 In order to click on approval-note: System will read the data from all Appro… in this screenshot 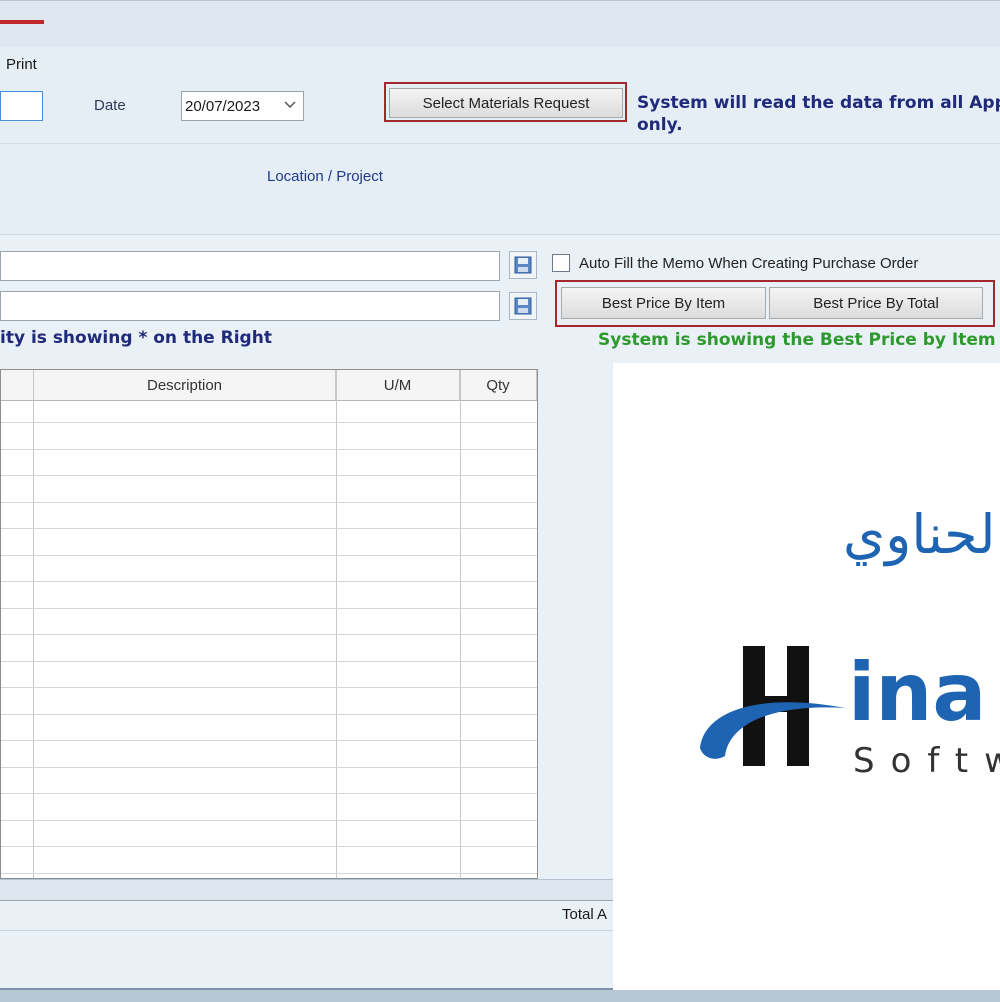, I will do `click(818, 114)`.